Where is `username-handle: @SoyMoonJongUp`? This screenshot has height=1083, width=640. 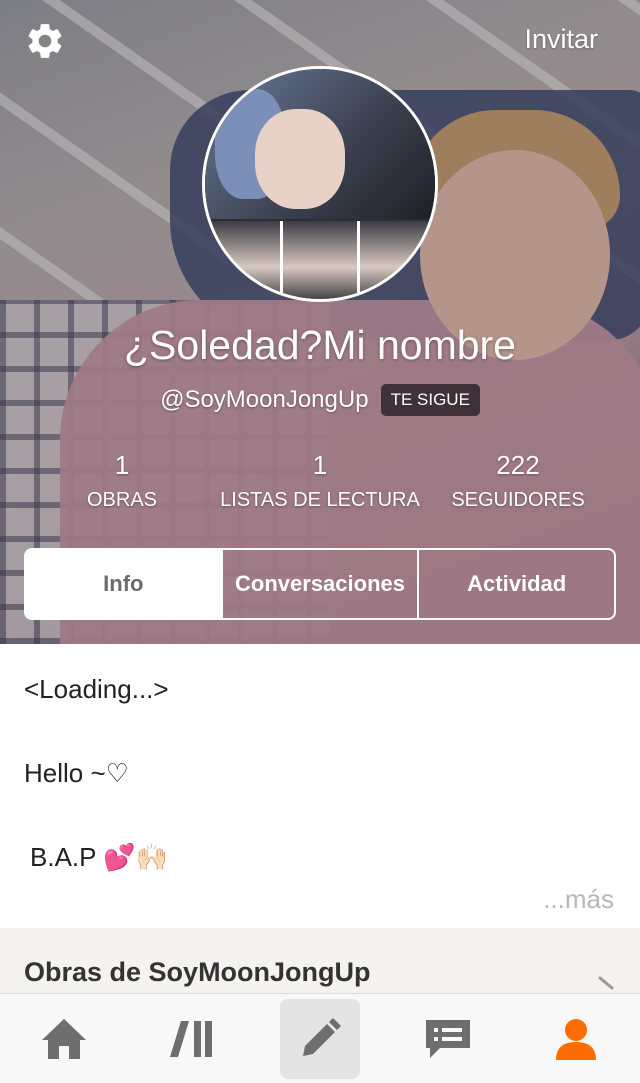 username-handle: @SoyMoonJongUp is located at coordinates (264, 399).